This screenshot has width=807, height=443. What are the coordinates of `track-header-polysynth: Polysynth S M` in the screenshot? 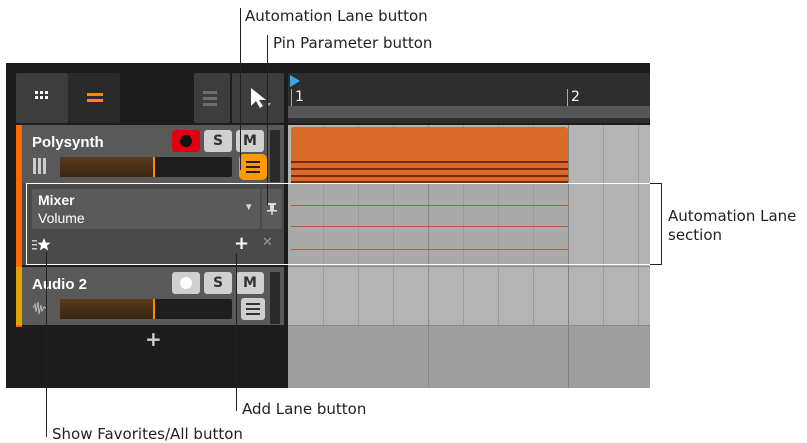 It's located at (153, 154).